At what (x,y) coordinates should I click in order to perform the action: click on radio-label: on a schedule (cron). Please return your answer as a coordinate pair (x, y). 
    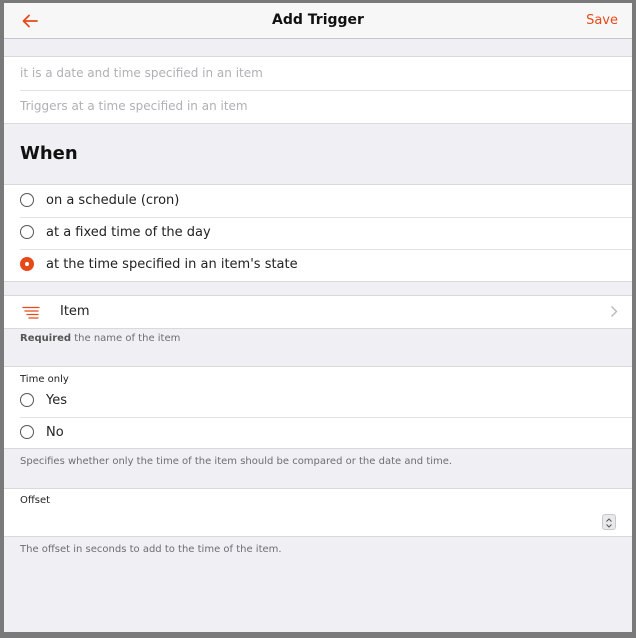
    Looking at the image, I should click on (113, 200).